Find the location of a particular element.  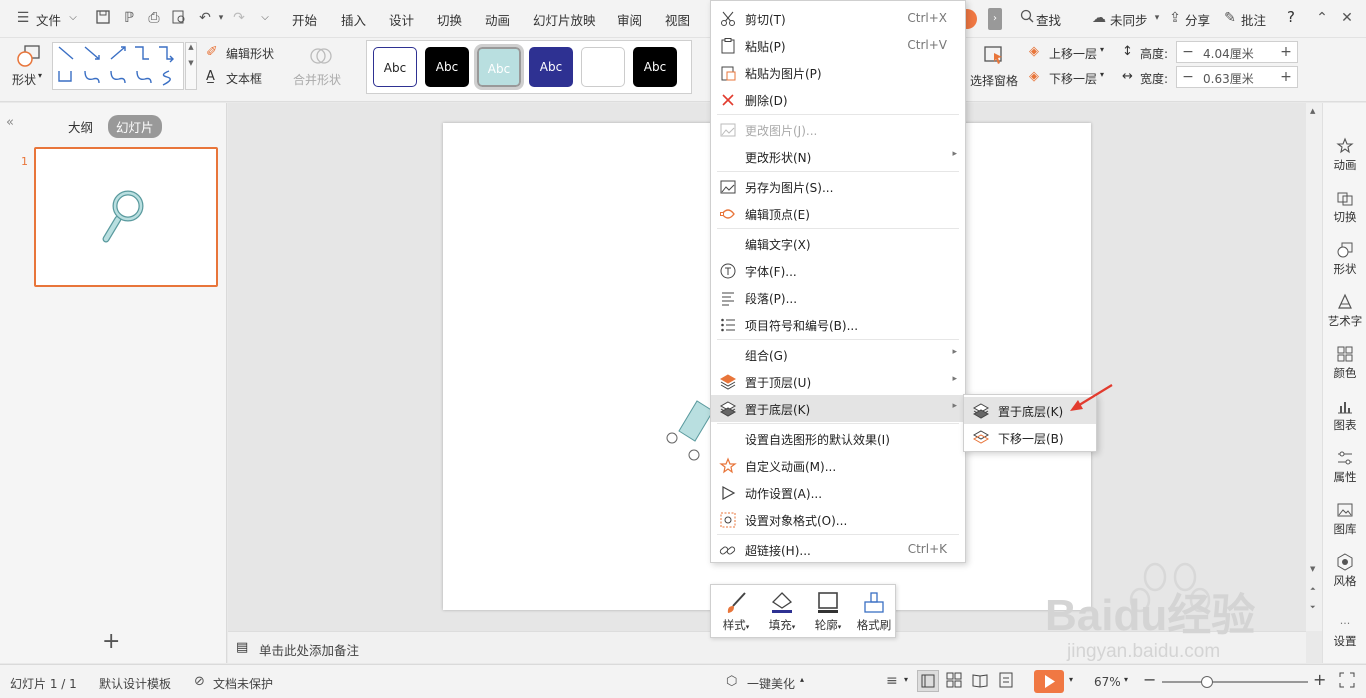

beautify-dropdown-icon: ▴ is located at coordinates (802, 679).